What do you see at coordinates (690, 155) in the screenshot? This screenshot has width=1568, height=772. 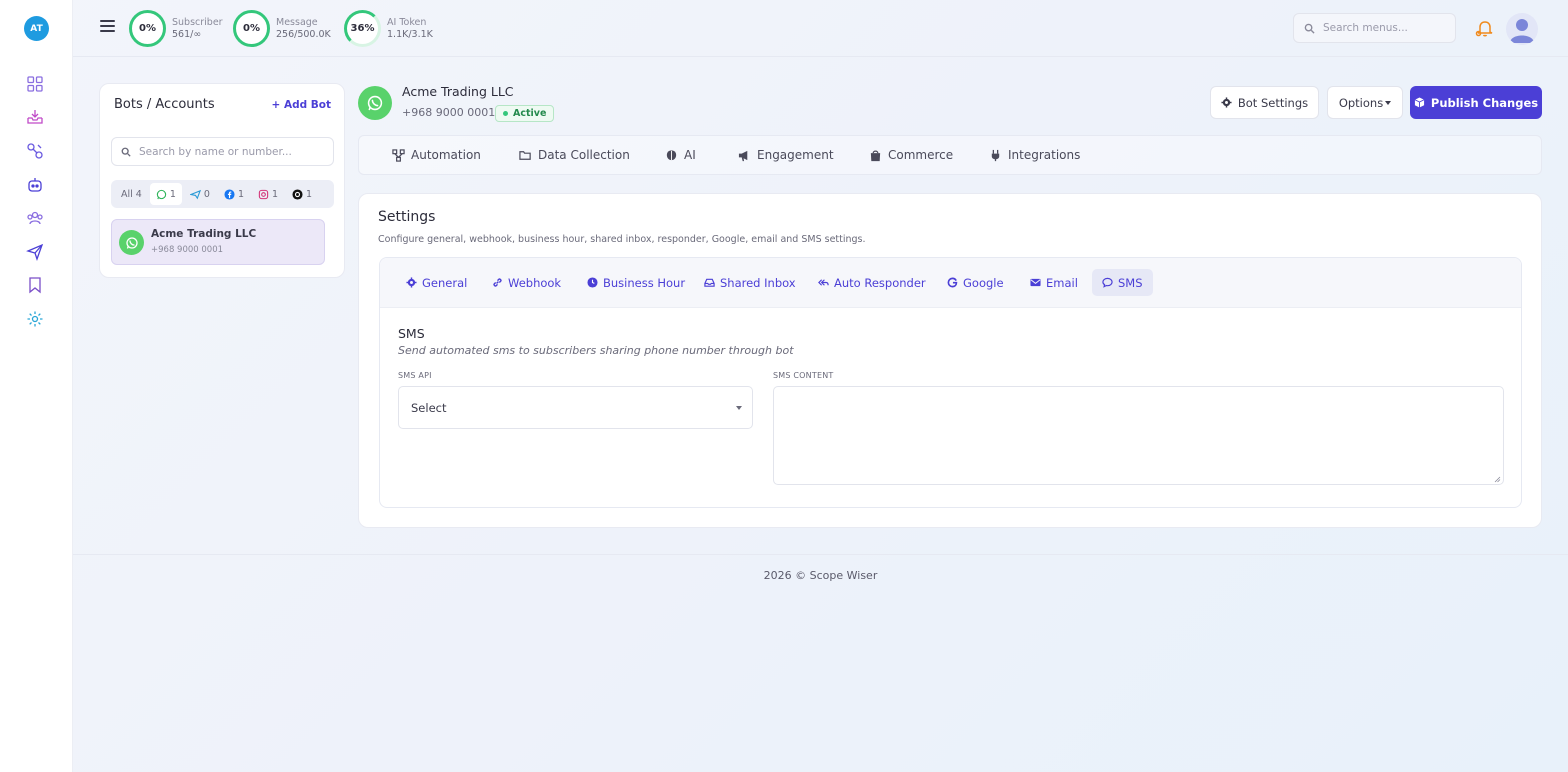 I see `tab-label: AI` at bounding box center [690, 155].